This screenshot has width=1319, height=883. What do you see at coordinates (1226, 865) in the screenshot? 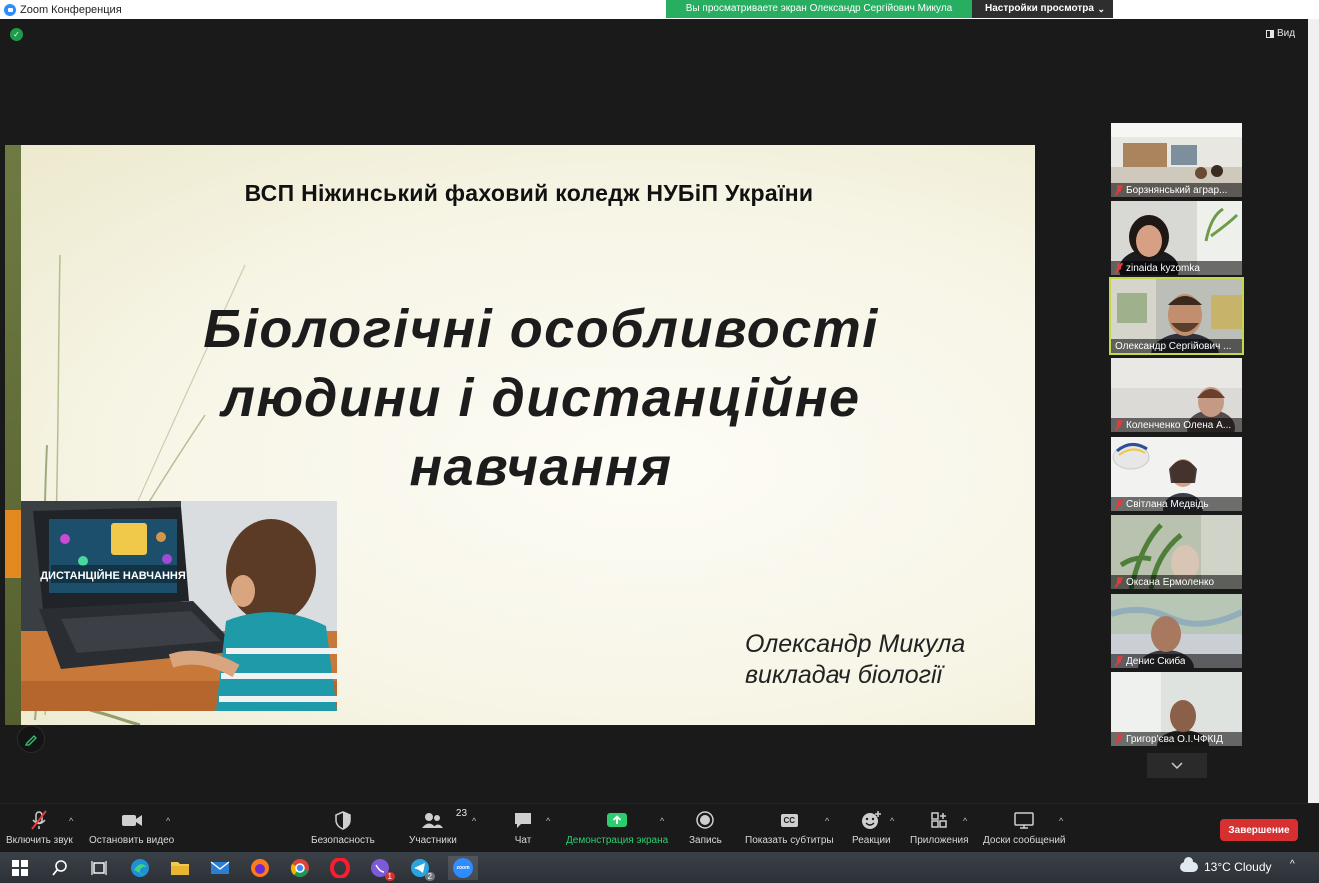
I see `weather-widget: 13°C Cloudy` at bounding box center [1226, 865].